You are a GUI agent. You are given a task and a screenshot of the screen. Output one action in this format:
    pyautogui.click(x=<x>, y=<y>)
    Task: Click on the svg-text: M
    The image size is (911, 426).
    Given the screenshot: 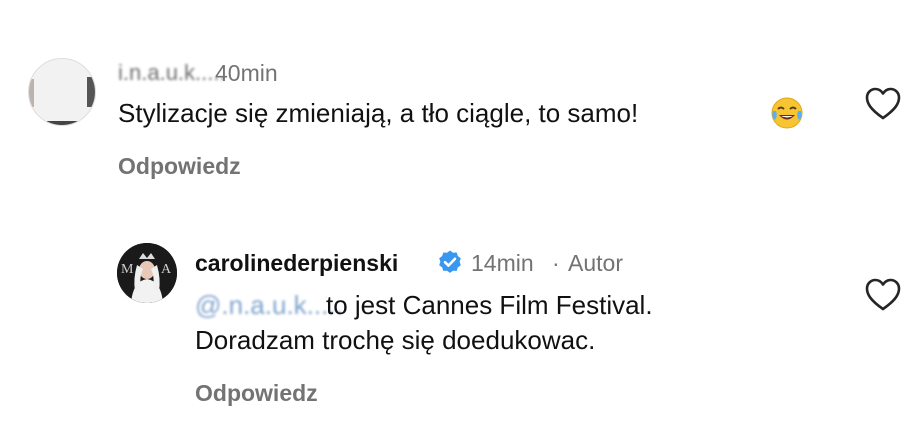 What is the action you would take?
    pyautogui.click(x=127, y=269)
    